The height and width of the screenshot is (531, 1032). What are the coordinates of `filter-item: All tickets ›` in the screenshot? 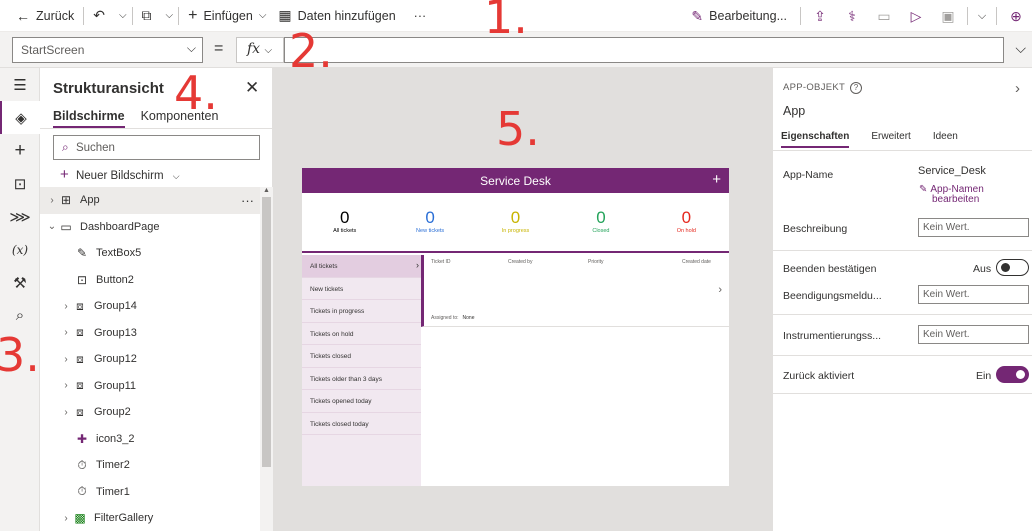 It's located at (361, 266).